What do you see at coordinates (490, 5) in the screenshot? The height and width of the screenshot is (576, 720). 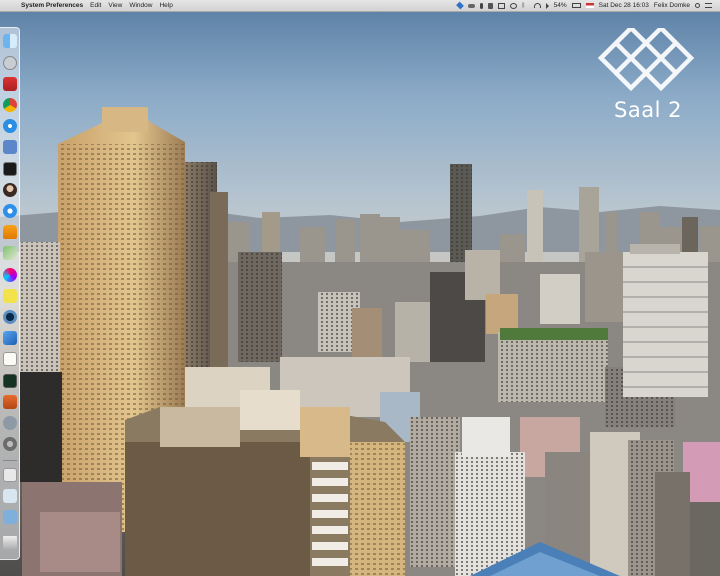 I see `lock-icon` at bounding box center [490, 5].